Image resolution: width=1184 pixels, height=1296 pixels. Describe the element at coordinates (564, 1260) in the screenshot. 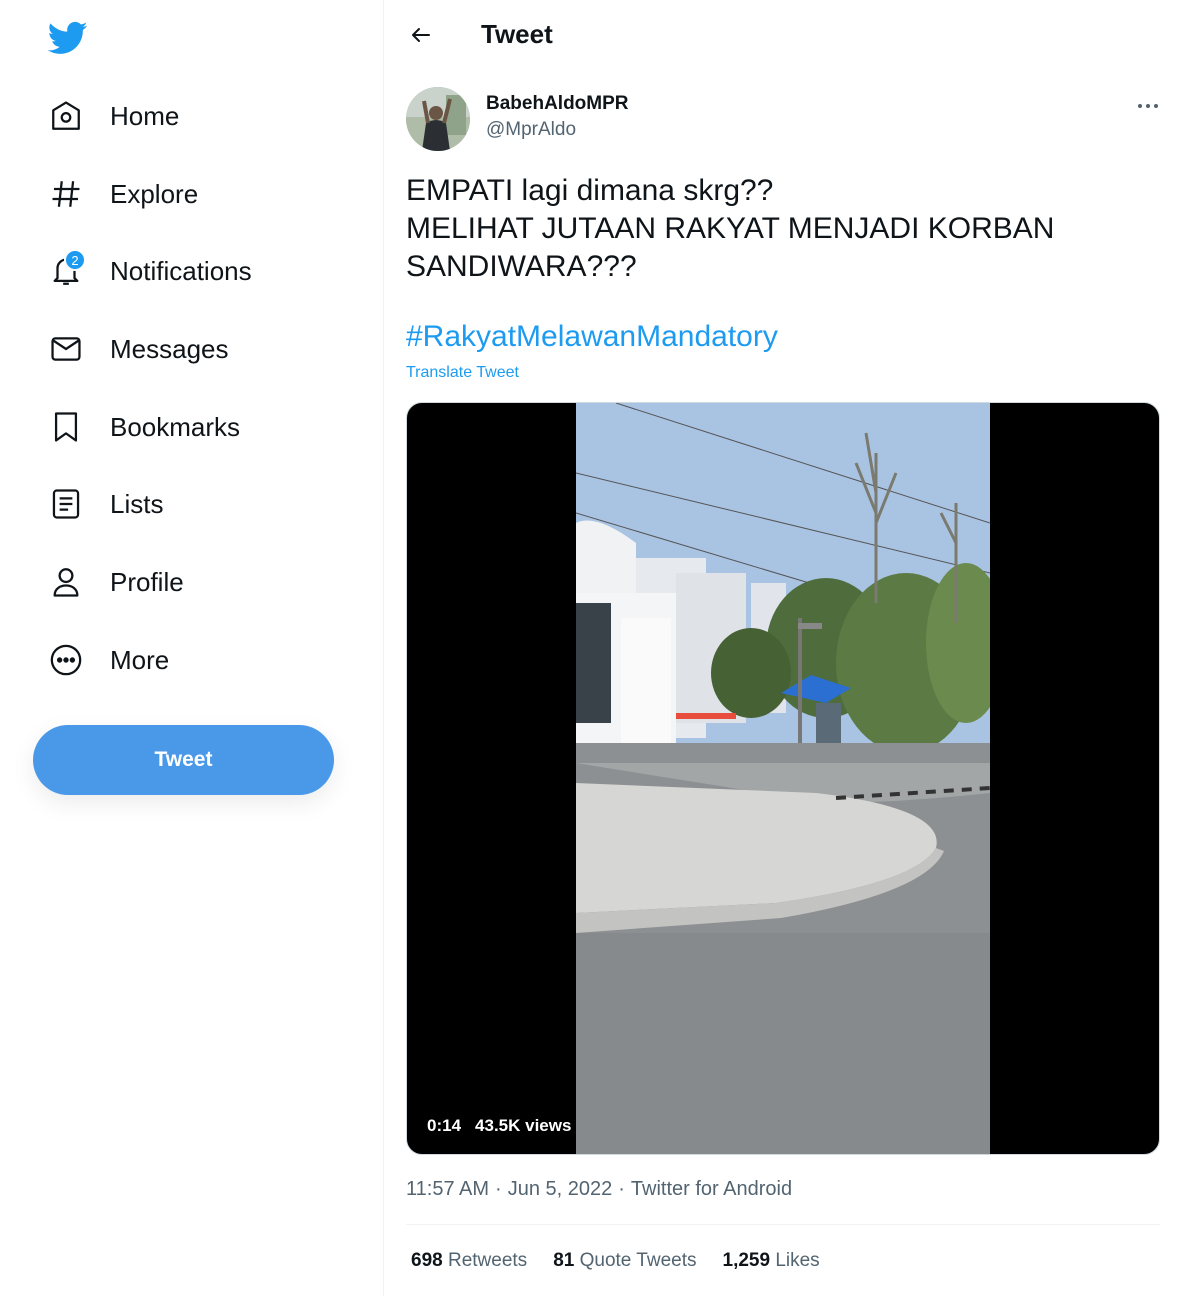

I see `quotes-count: 81` at that location.